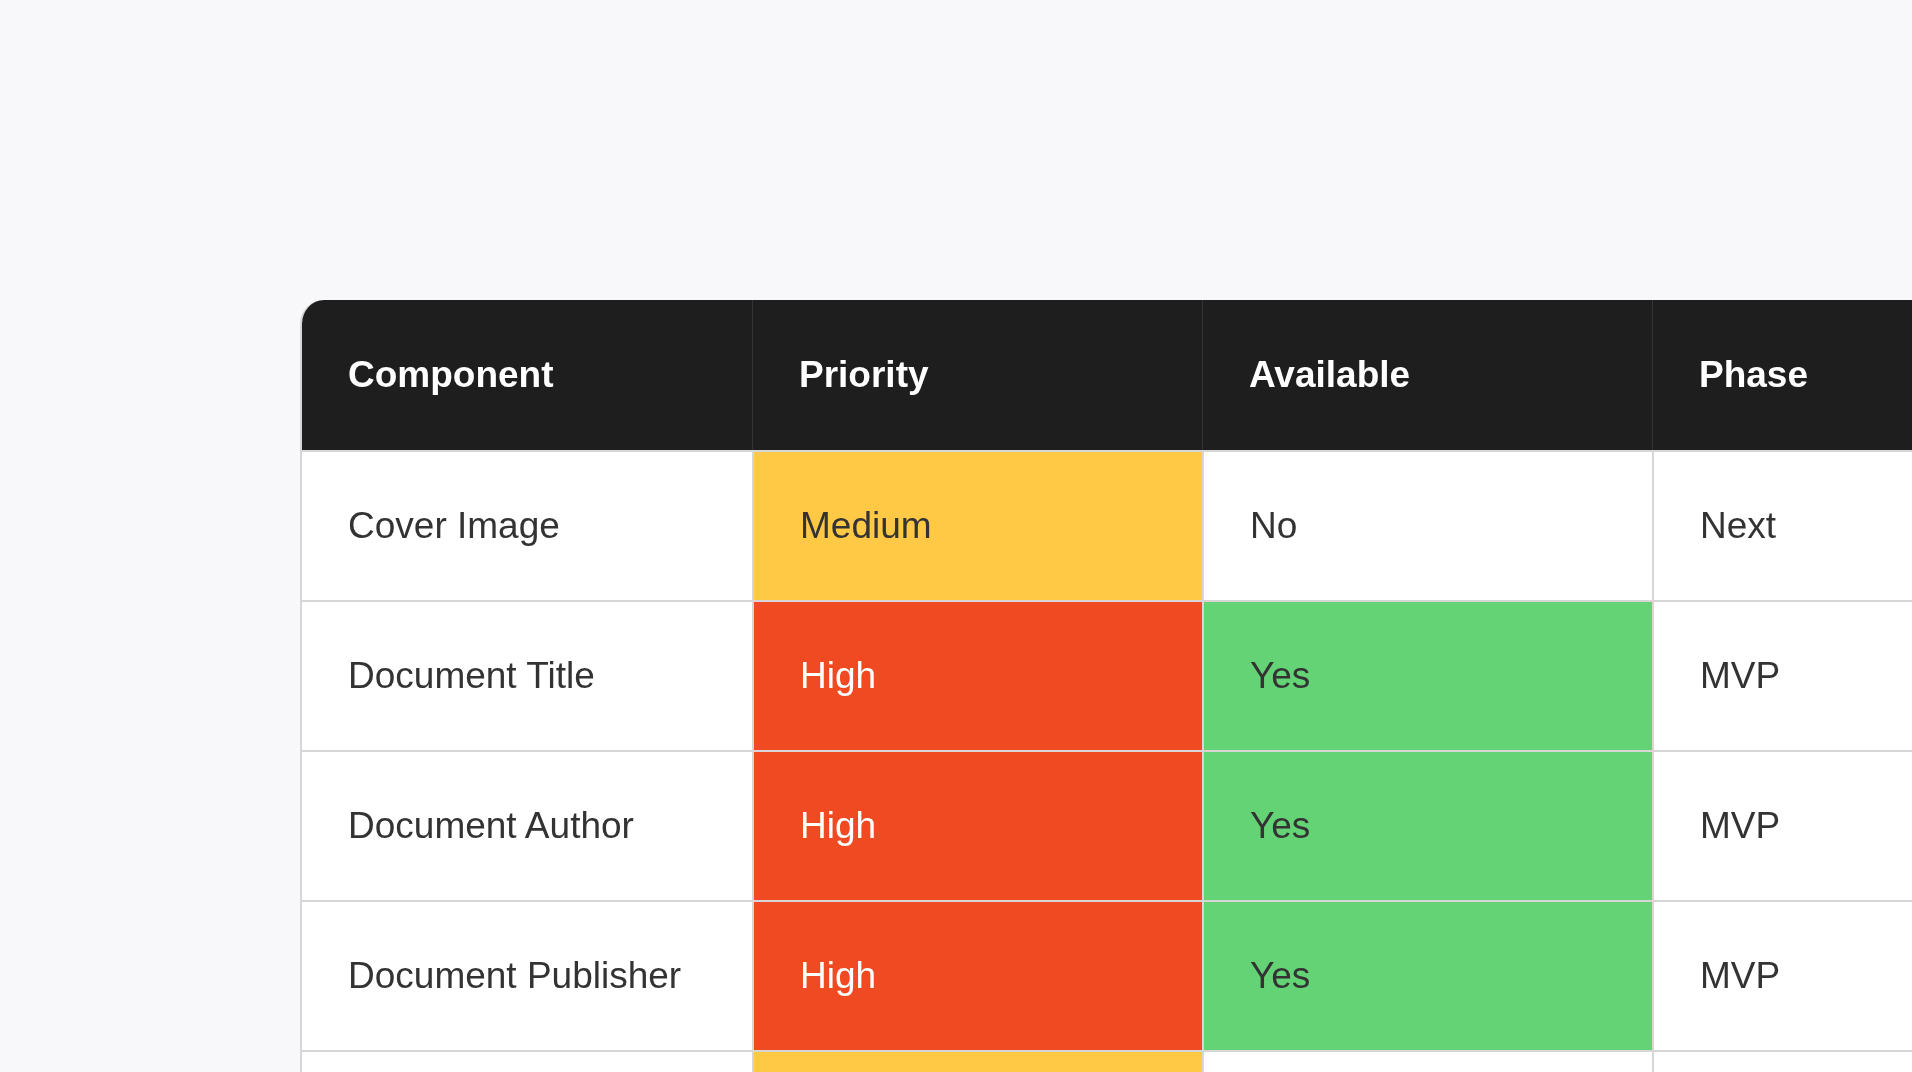 The height and width of the screenshot is (1072, 1912). I want to click on table-cell: No, so click(1427, 526).